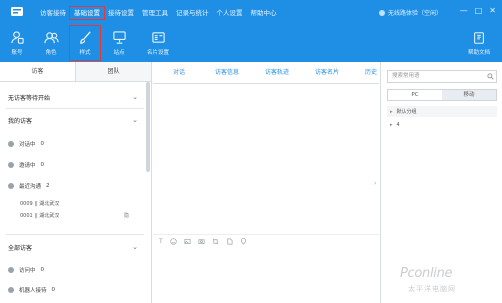 This screenshot has height=303, width=502. I want to click on tab-visitors: 访客, so click(38, 71).